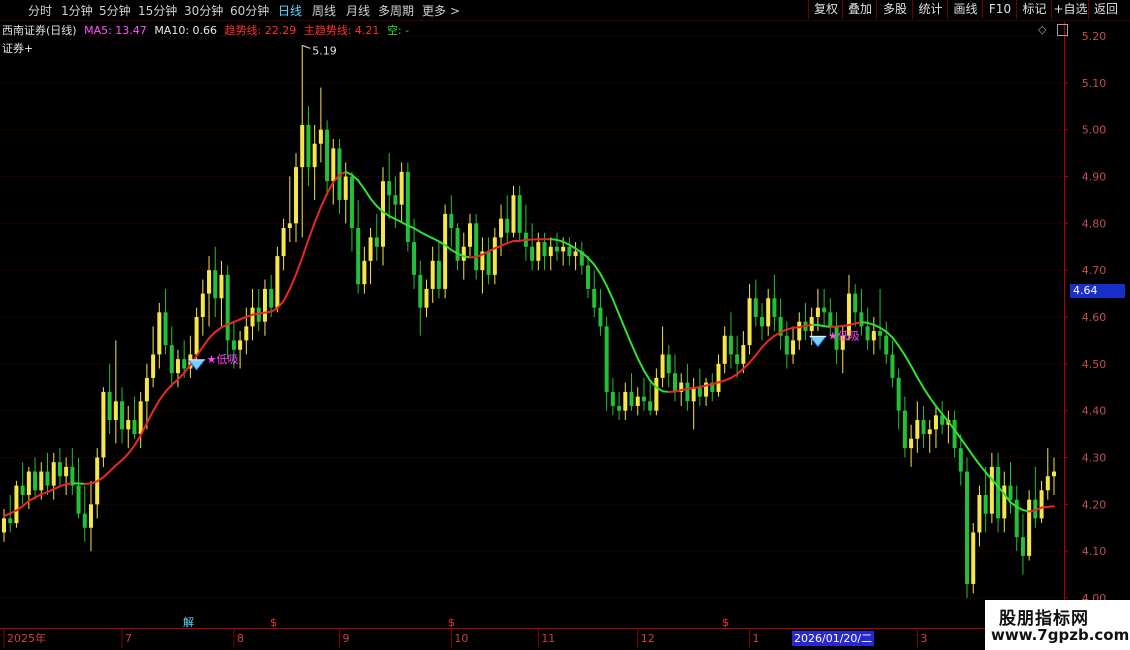 The height and width of the screenshot is (650, 1130). Describe the element at coordinates (1034, 9) in the screenshot. I see `toolbar-button-6: 标记` at that location.